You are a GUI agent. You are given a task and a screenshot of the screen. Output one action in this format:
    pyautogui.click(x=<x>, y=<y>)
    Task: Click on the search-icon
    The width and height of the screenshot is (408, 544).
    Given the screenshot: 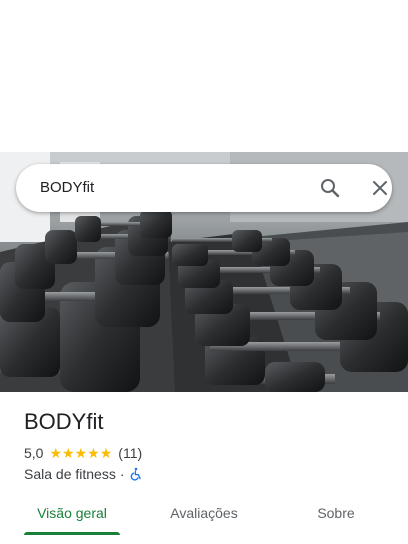 What is the action you would take?
    pyautogui.click(x=330, y=188)
    